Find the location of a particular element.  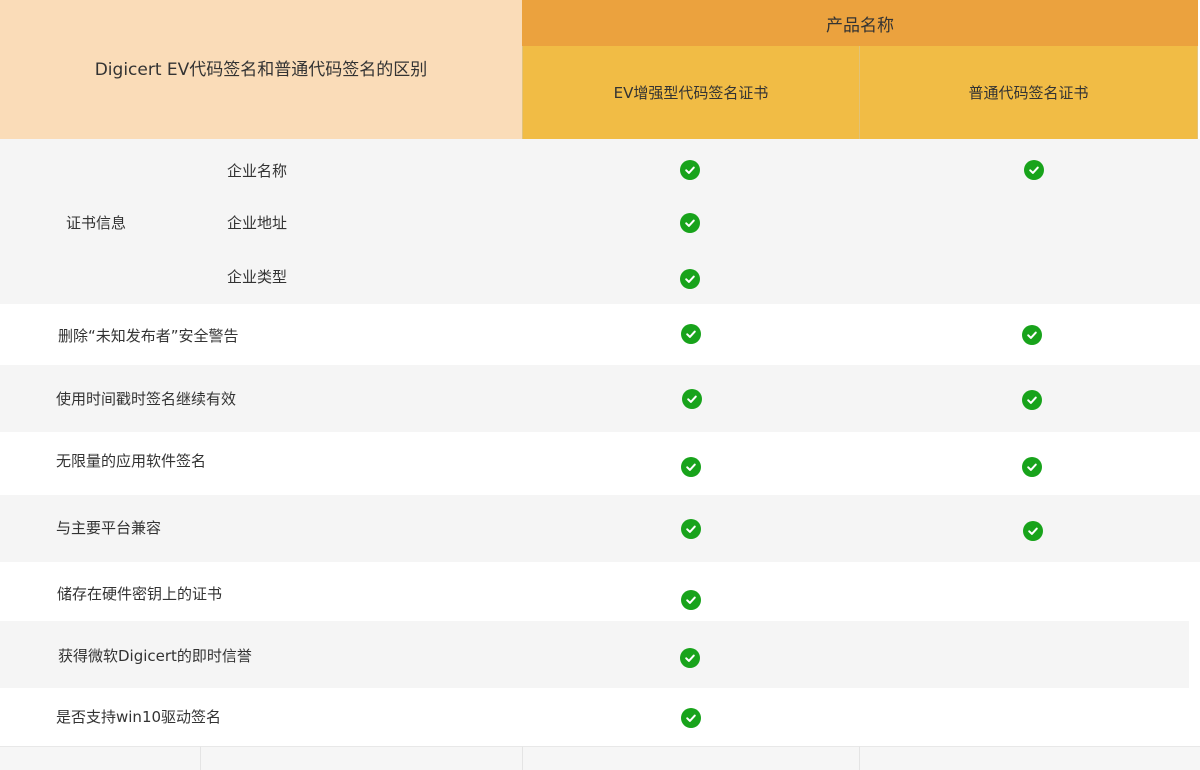

feature-timestamp: 使用时间戳时签名继续有效 is located at coordinates (146, 399).